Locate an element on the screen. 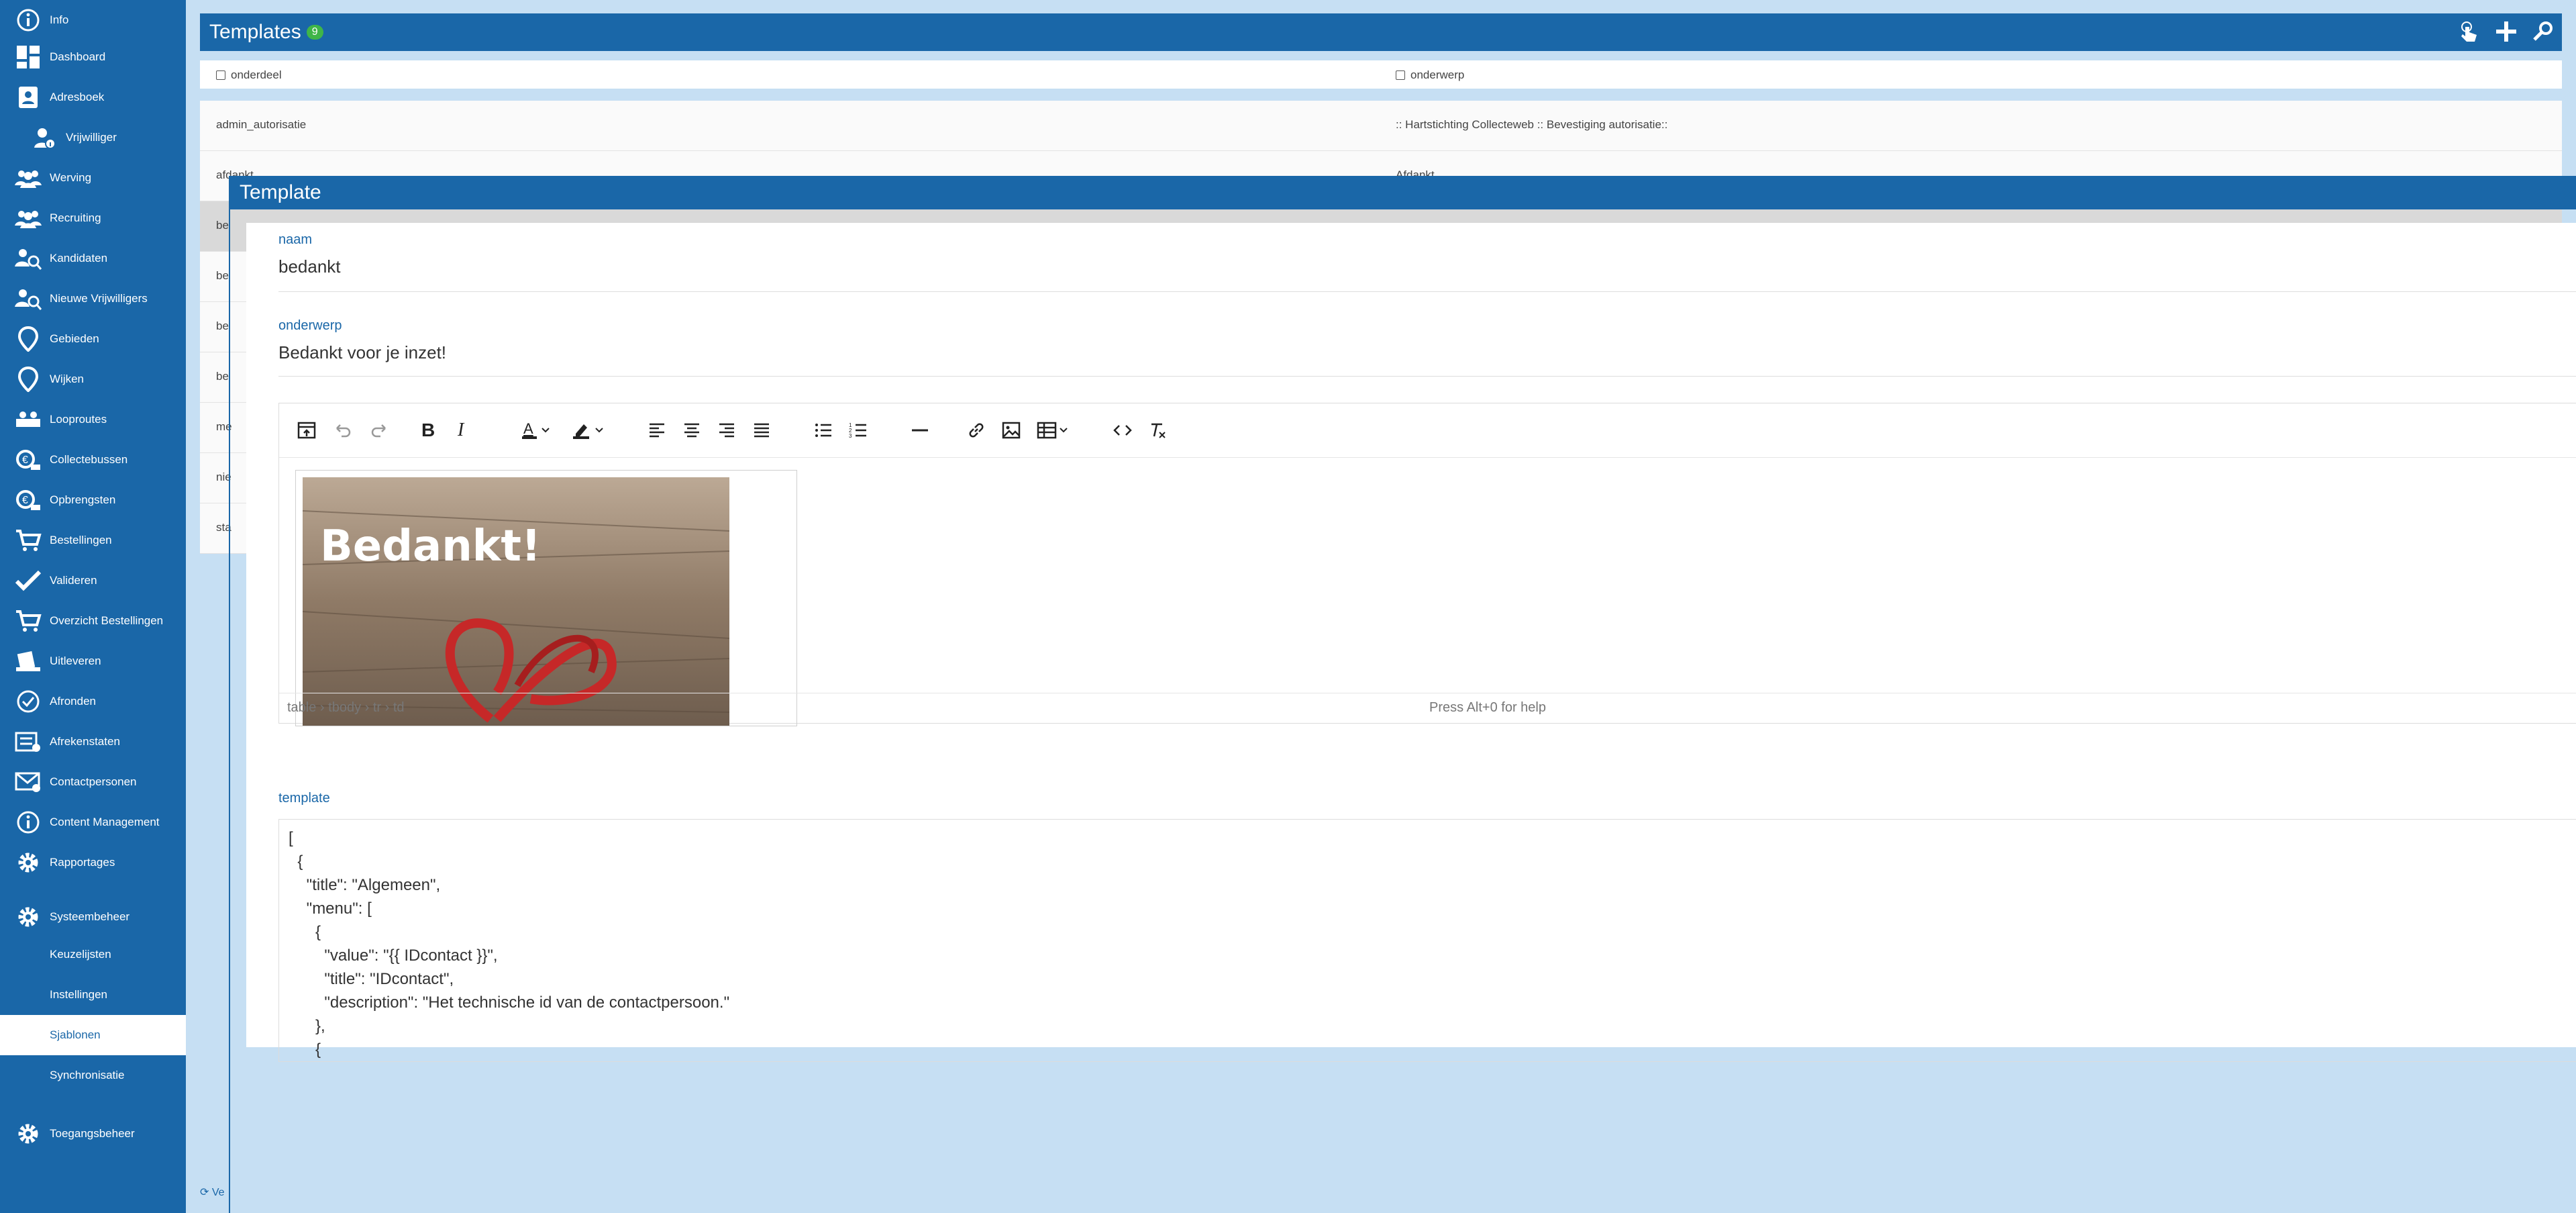 Image resolution: width=2576 pixels, height=1213 pixels. link-icon is located at coordinates (976, 430).